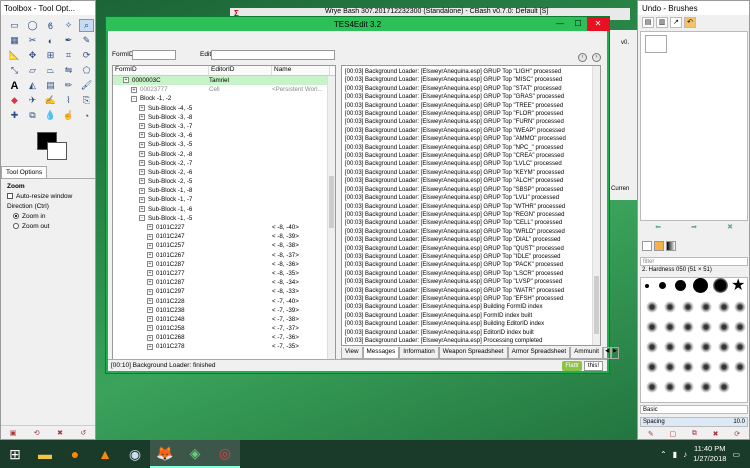 This screenshot has height=468, width=750. What do you see at coordinates (663, 454) in the screenshot?
I see `tray-chevron-icon: ⌃` at bounding box center [663, 454].